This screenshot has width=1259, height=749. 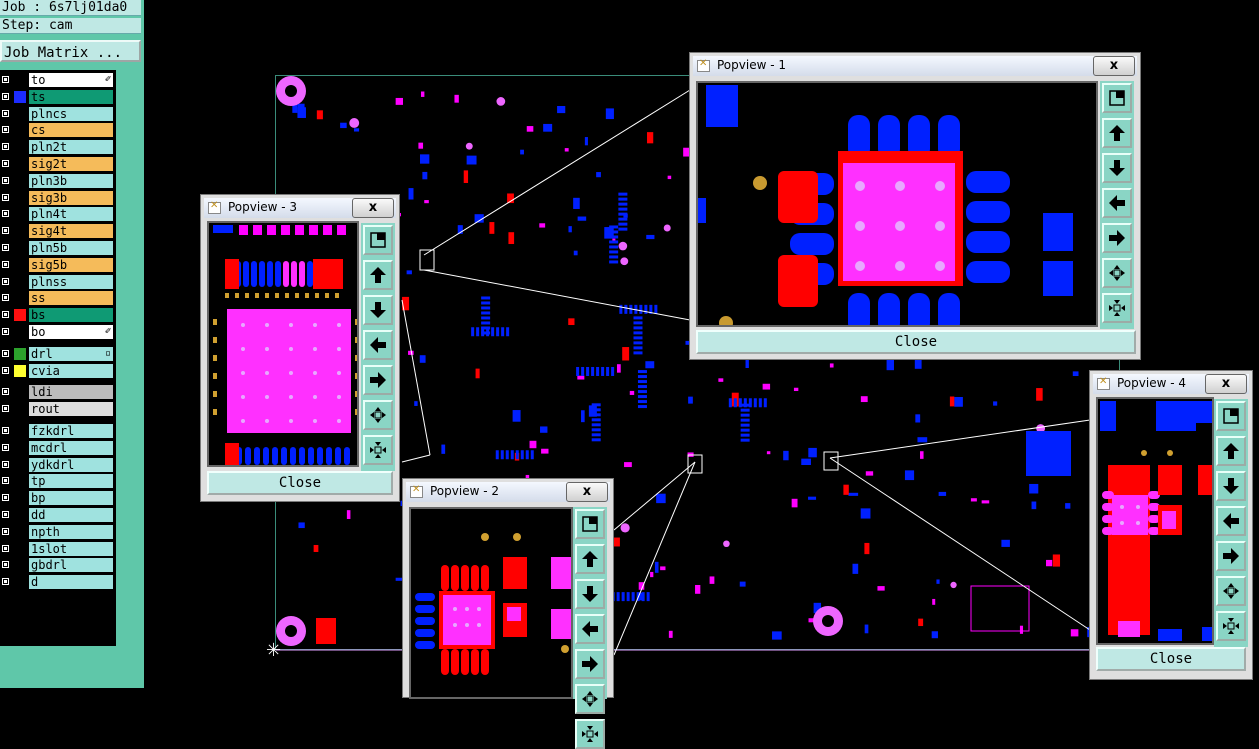 I want to click on popview-3-window: Popview - 3 x Close, so click(x=300, y=348).